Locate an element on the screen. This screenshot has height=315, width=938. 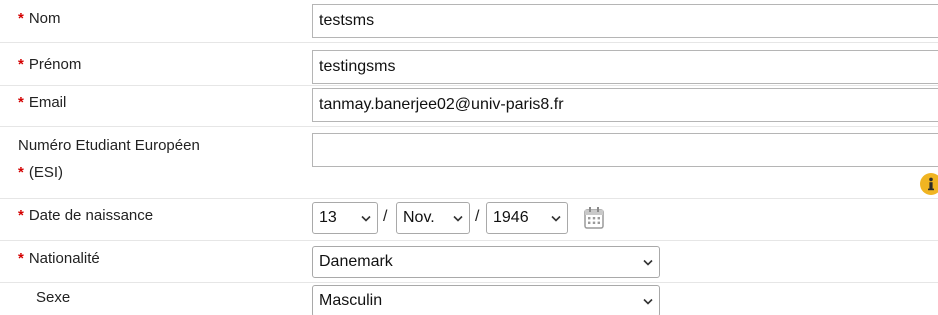
birth-year-select: 1946 is located at coordinates (527, 218).